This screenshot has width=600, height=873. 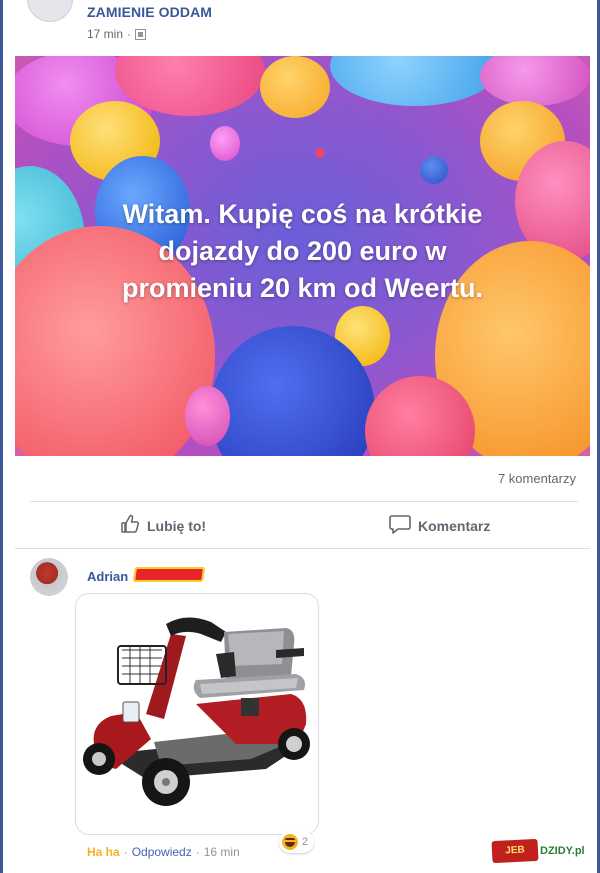 I want to click on group-name-link: ZAMIENIE ODDAM, so click(x=149, y=12).